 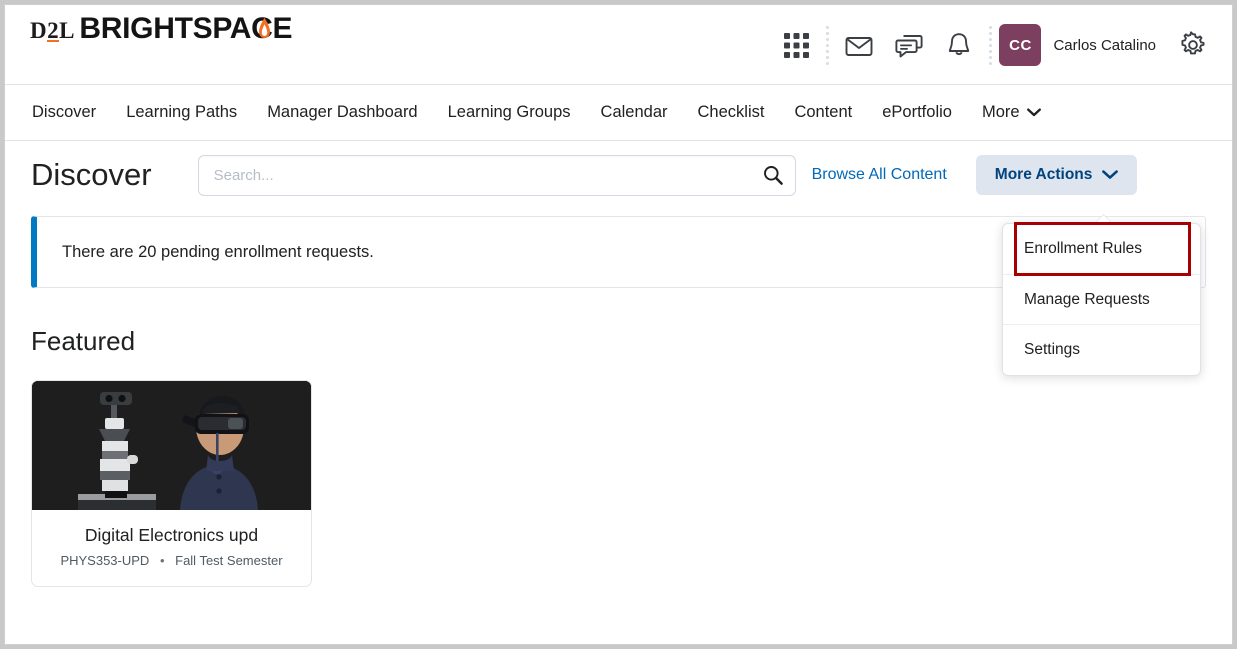 I want to click on nav-label: Checklist, so click(x=731, y=112).